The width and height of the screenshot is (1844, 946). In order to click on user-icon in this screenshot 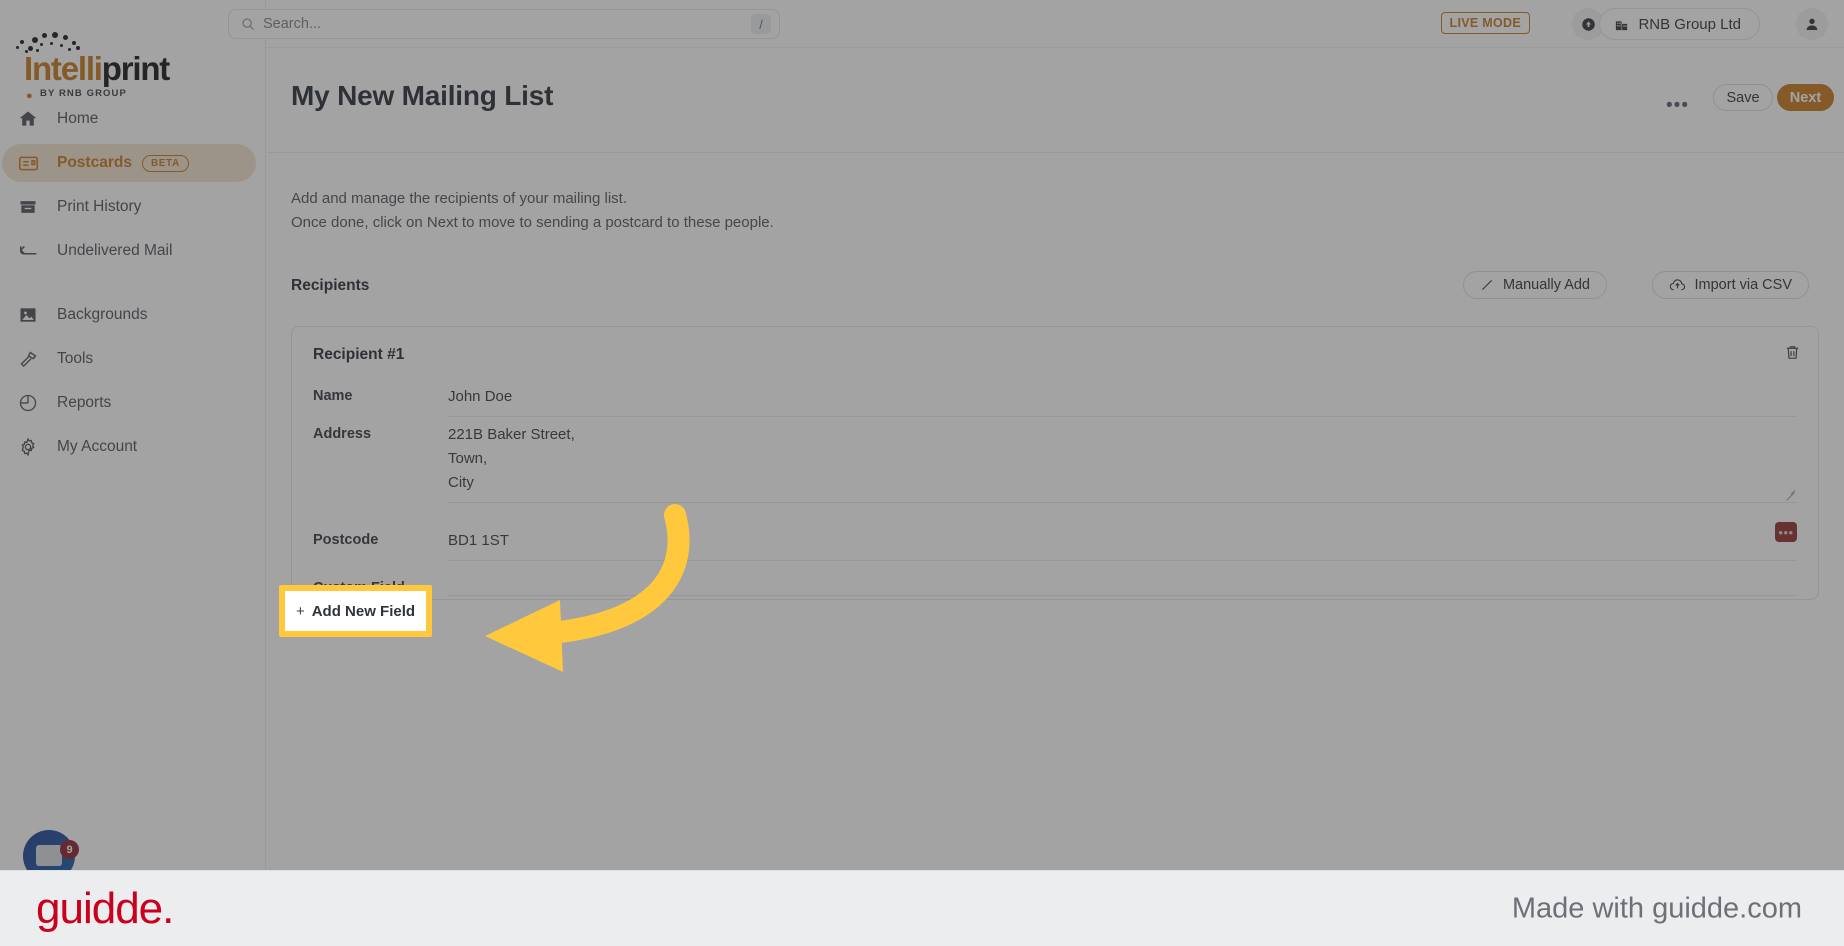, I will do `click(1812, 24)`.